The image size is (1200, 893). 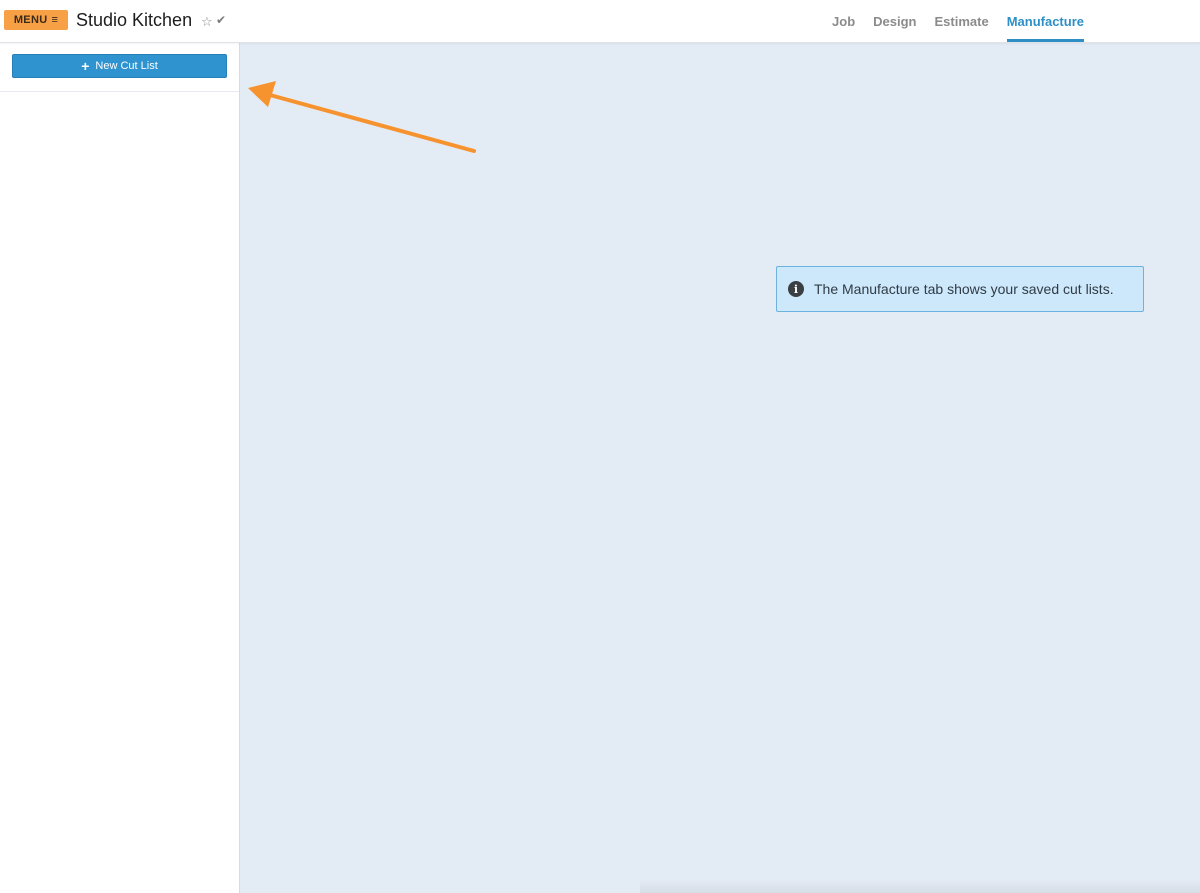 What do you see at coordinates (134, 20) in the screenshot?
I see `job-title: Studio Kitchen` at bounding box center [134, 20].